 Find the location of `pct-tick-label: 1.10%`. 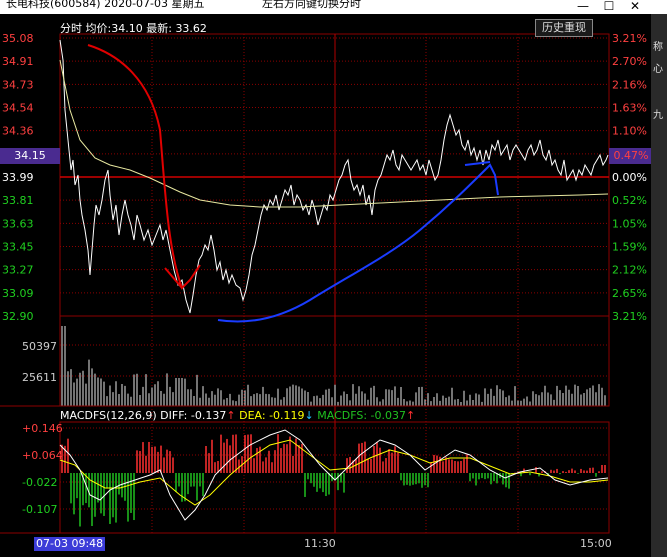

pct-tick-label: 1.10% is located at coordinates (629, 131).